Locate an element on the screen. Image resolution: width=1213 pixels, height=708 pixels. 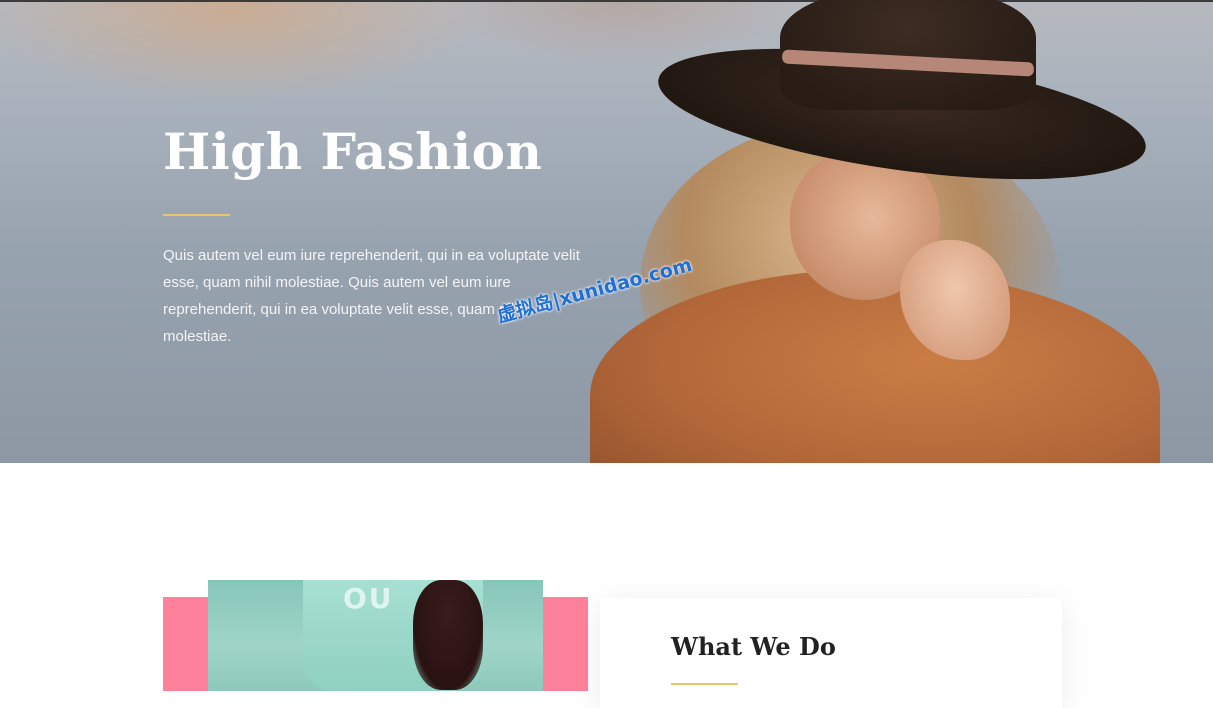
top-border is located at coordinates (606, 1).